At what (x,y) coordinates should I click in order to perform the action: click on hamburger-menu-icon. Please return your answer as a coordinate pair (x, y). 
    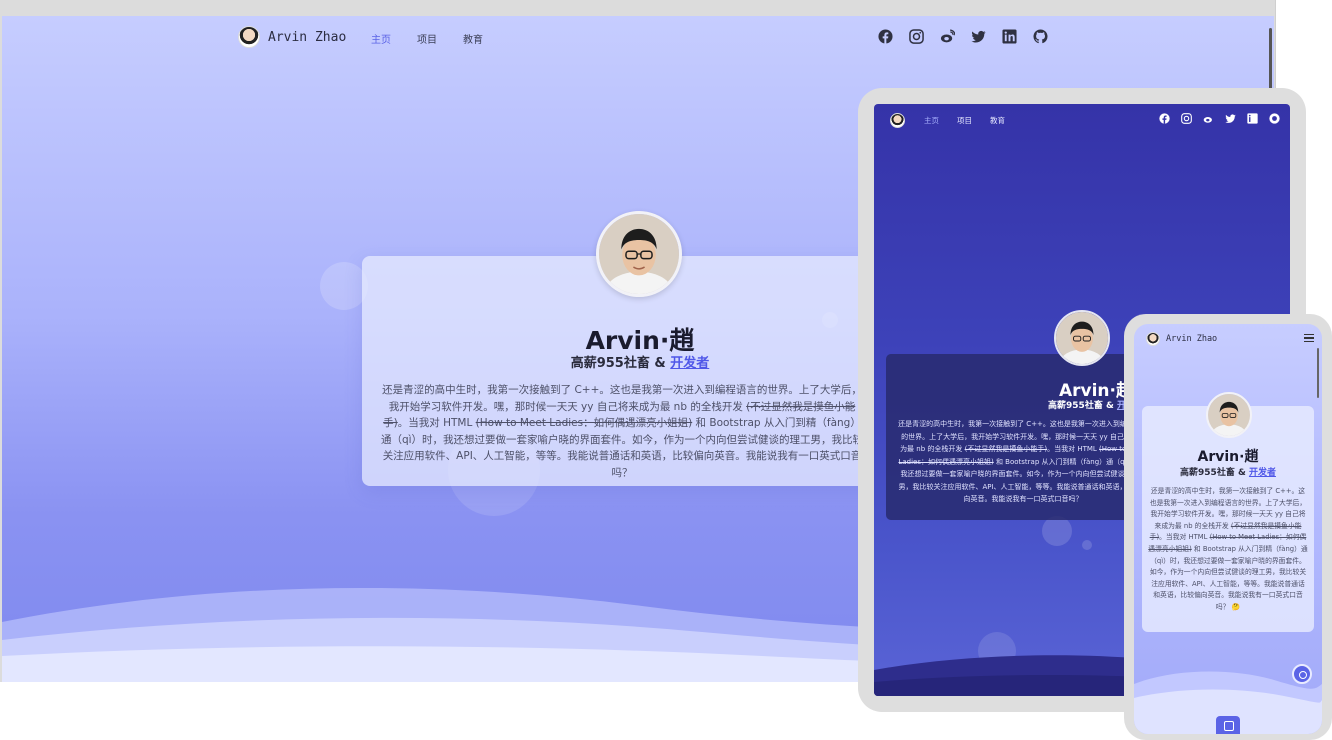
    Looking at the image, I should click on (1309, 338).